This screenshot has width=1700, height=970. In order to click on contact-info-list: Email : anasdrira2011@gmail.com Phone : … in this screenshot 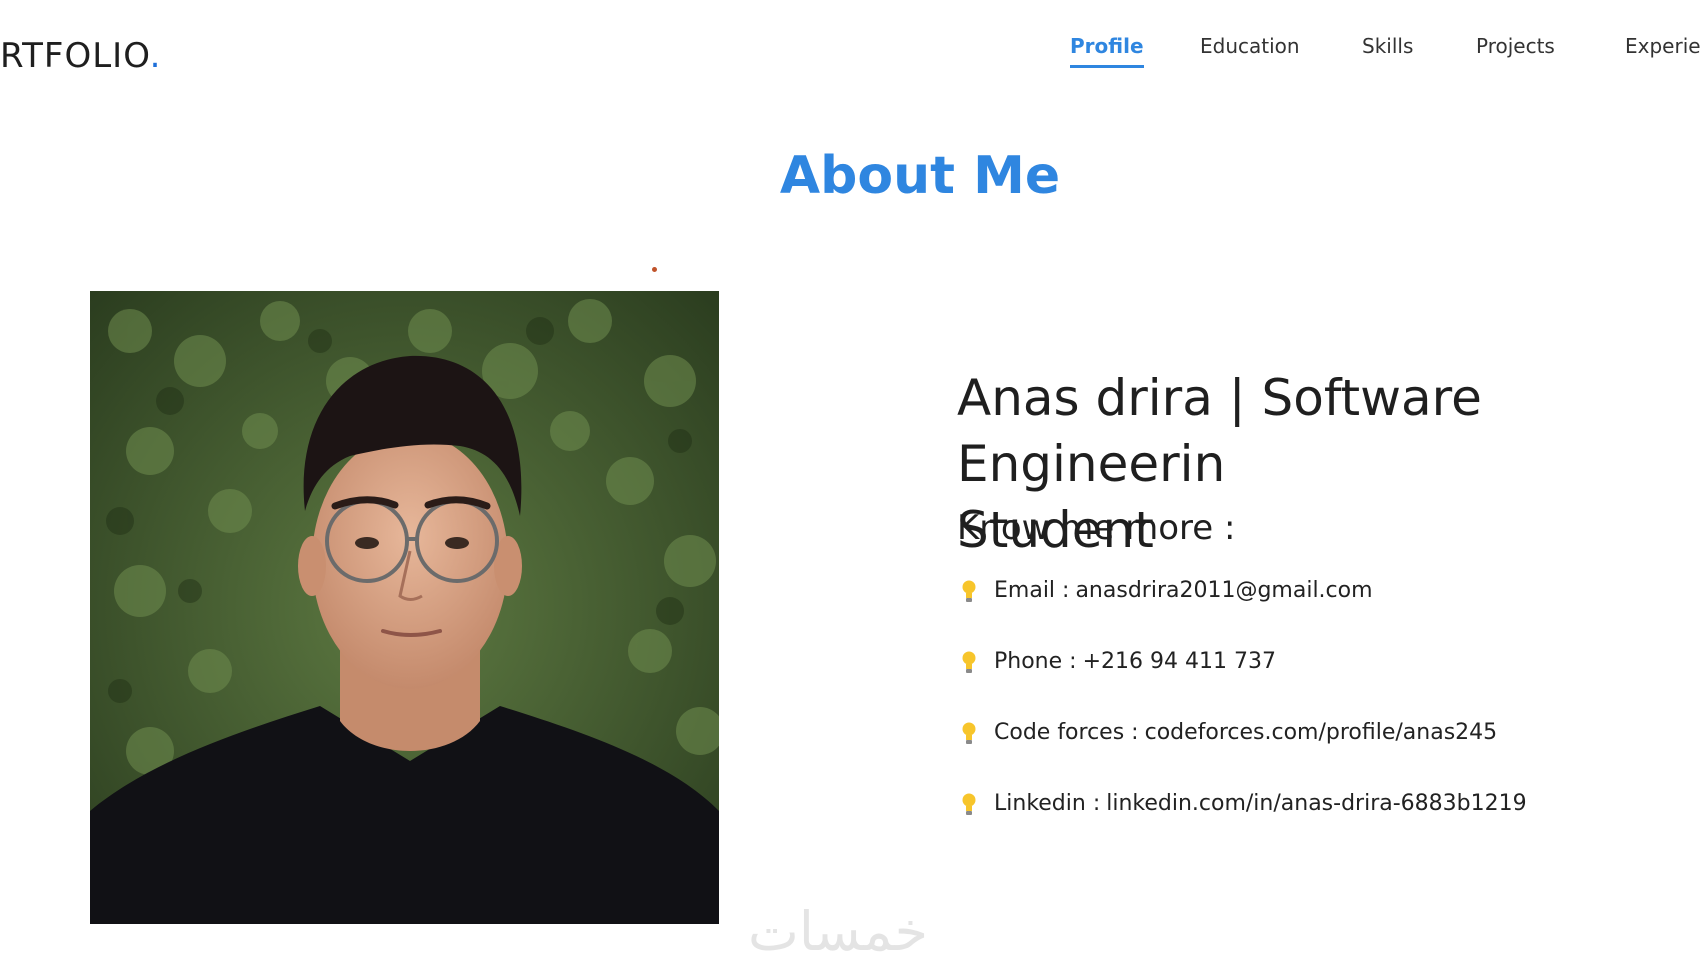, I will do `click(1244, 720)`.